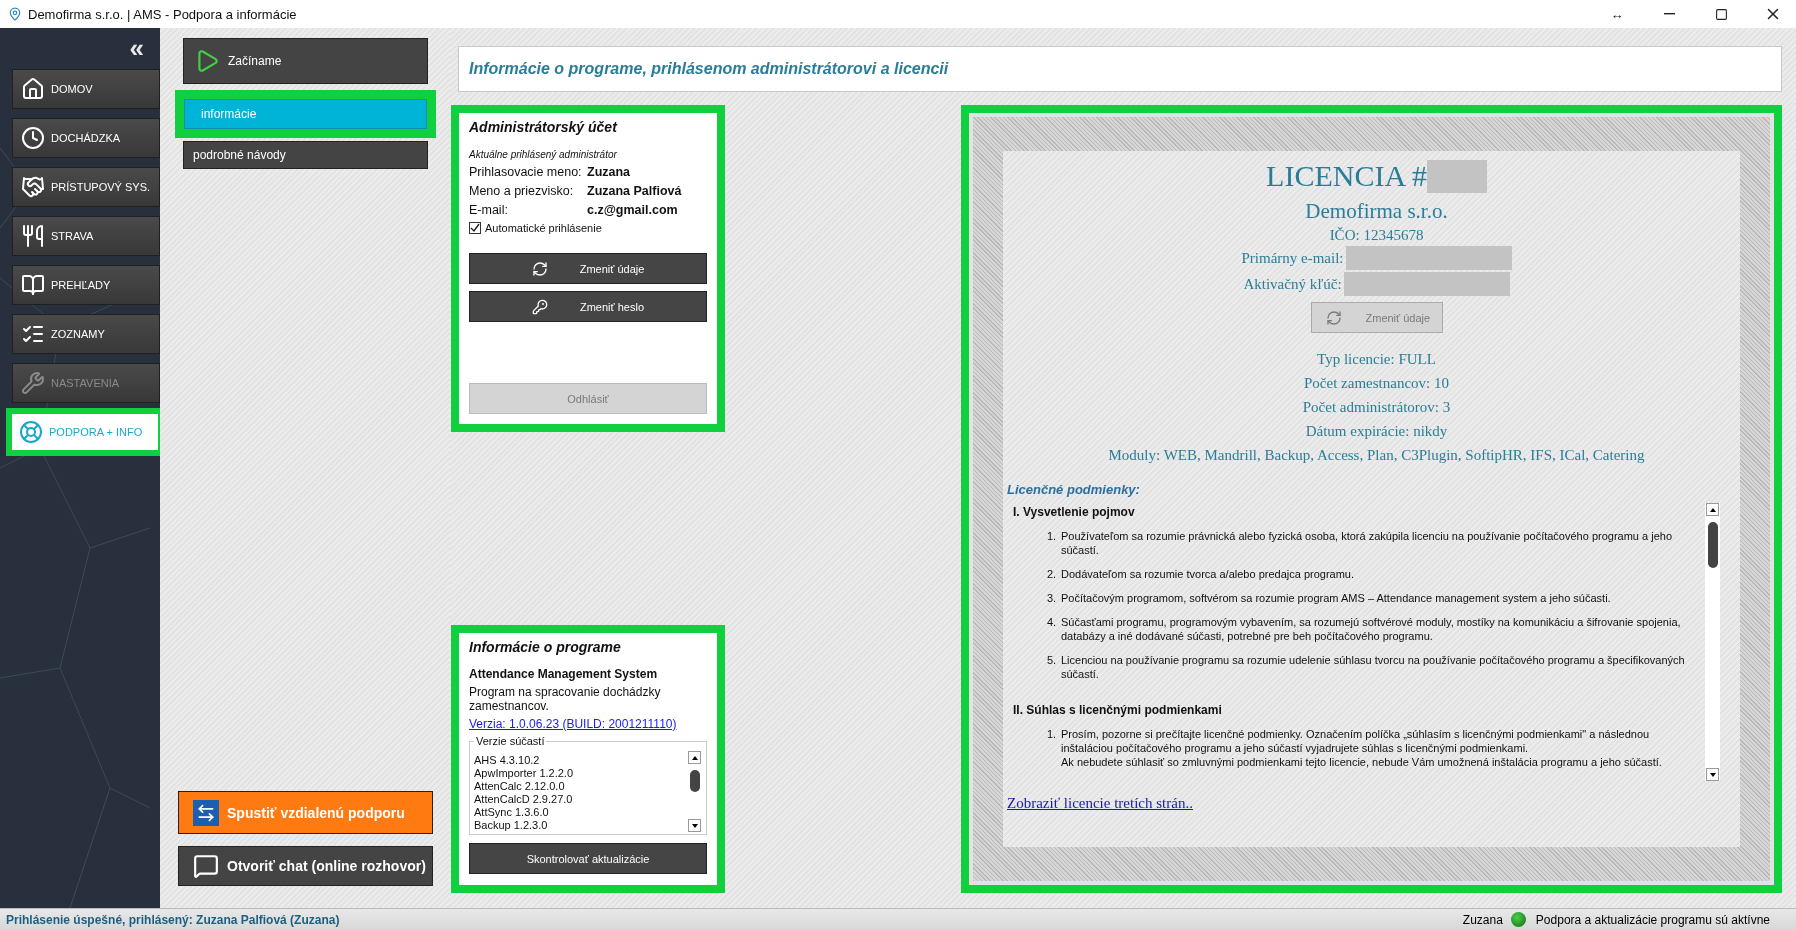 The image size is (1796, 930). What do you see at coordinates (1052, 598) in the screenshot?
I see `list-number: 3.` at bounding box center [1052, 598].